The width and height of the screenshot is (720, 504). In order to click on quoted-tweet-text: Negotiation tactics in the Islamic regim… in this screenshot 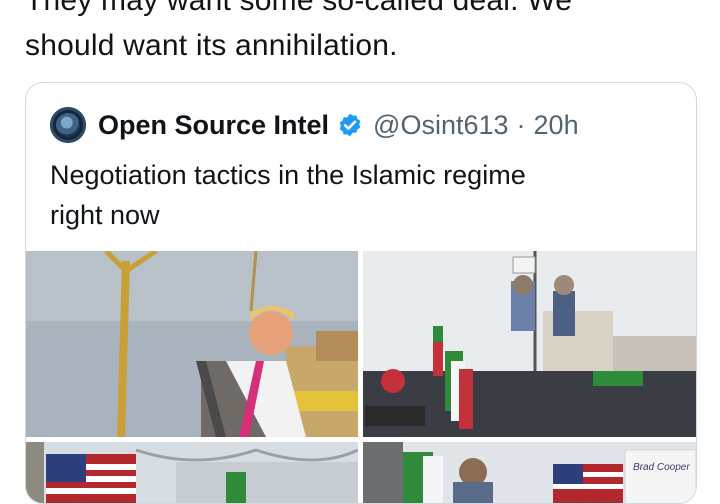, I will do `click(360, 195)`.